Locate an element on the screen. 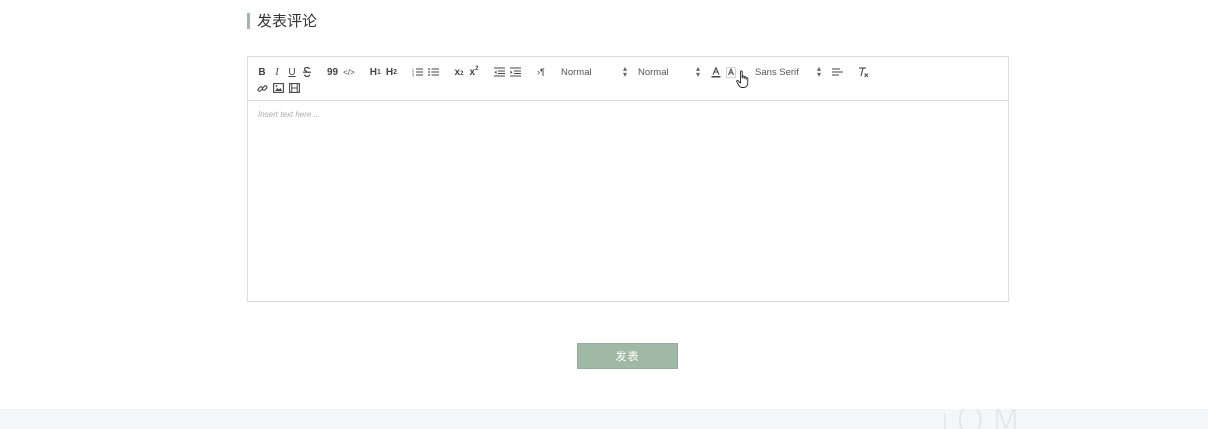 The height and width of the screenshot is (429, 1208). page-footer: iQM is located at coordinates (604, 419).